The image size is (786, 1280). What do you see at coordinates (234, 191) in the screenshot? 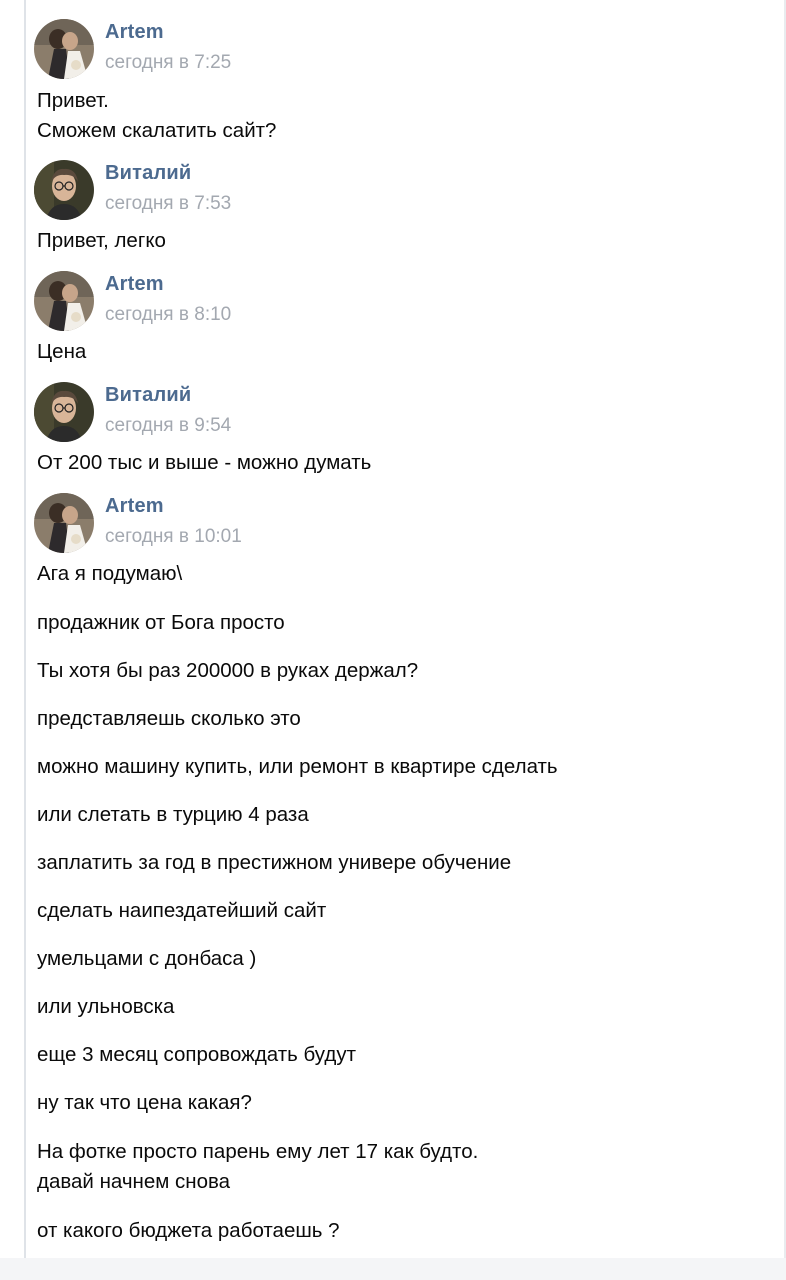
I see `message-header: Виталий сегодня в 7:53` at bounding box center [234, 191].